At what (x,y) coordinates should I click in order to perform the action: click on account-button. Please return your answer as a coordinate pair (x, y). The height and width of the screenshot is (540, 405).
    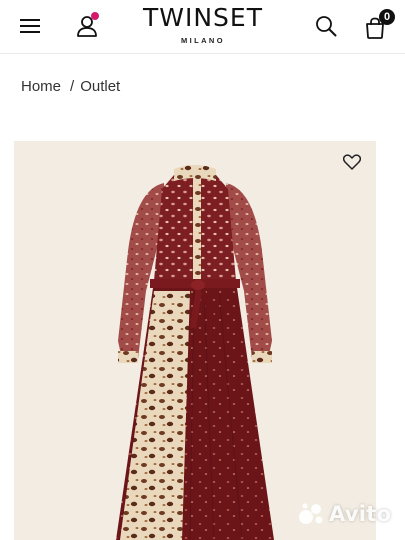
    Looking at the image, I should click on (87, 26).